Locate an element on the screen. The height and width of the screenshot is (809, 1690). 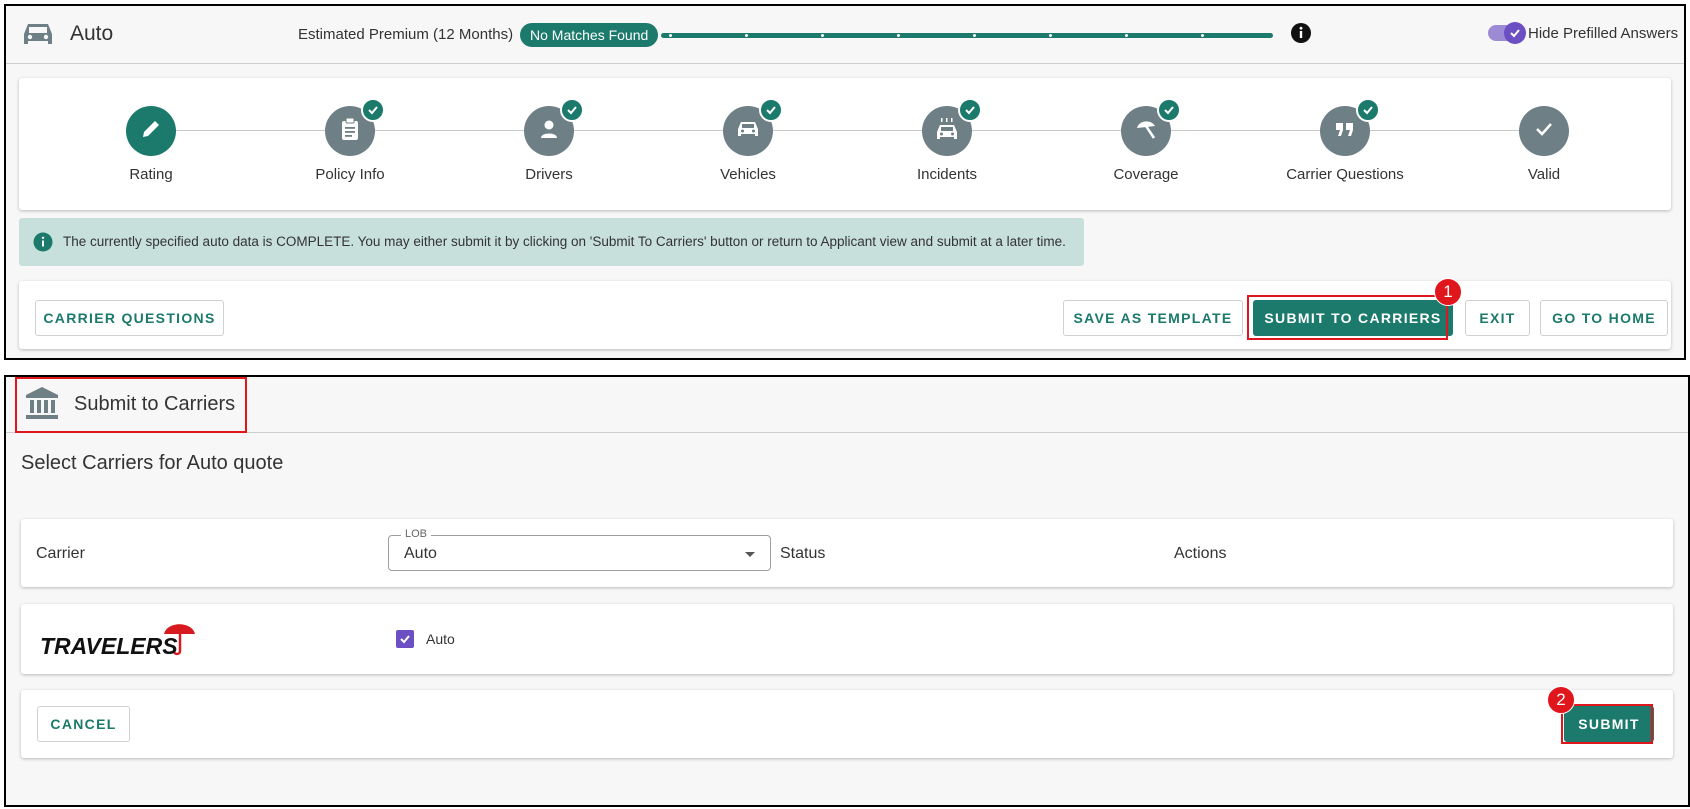
lob-selected-value: Auto is located at coordinates (420, 553).